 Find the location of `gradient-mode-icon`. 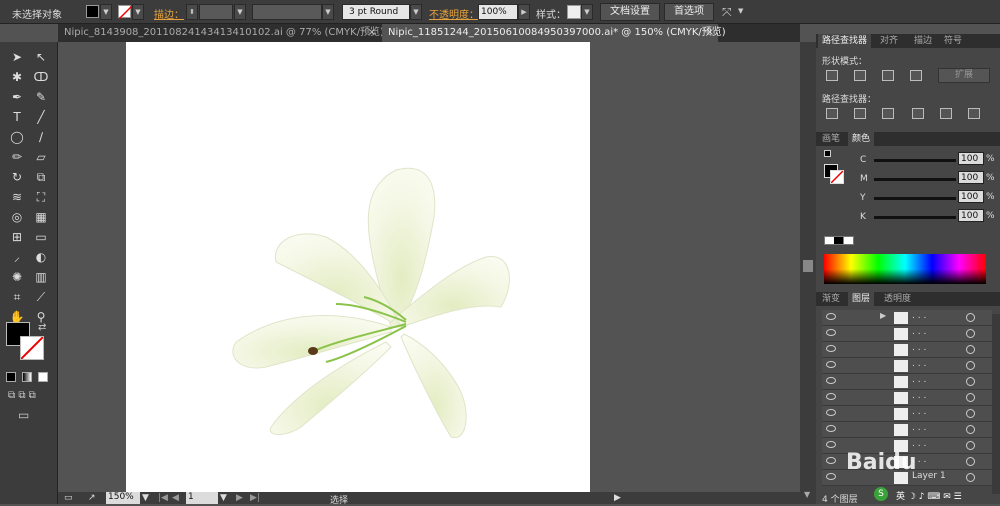

gradient-mode-icon is located at coordinates (27, 377).